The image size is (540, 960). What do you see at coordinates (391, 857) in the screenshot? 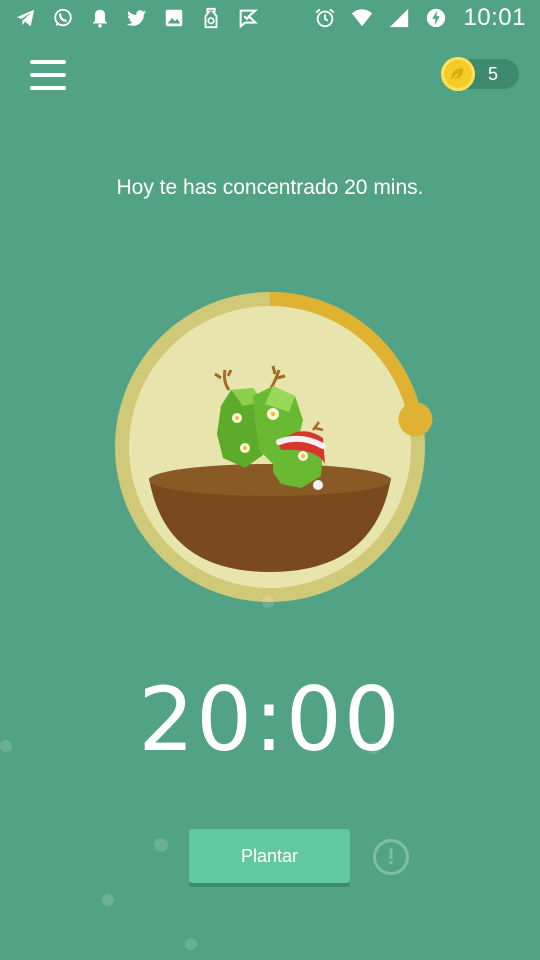
I see `exclamation-circle-icon: !` at bounding box center [391, 857].